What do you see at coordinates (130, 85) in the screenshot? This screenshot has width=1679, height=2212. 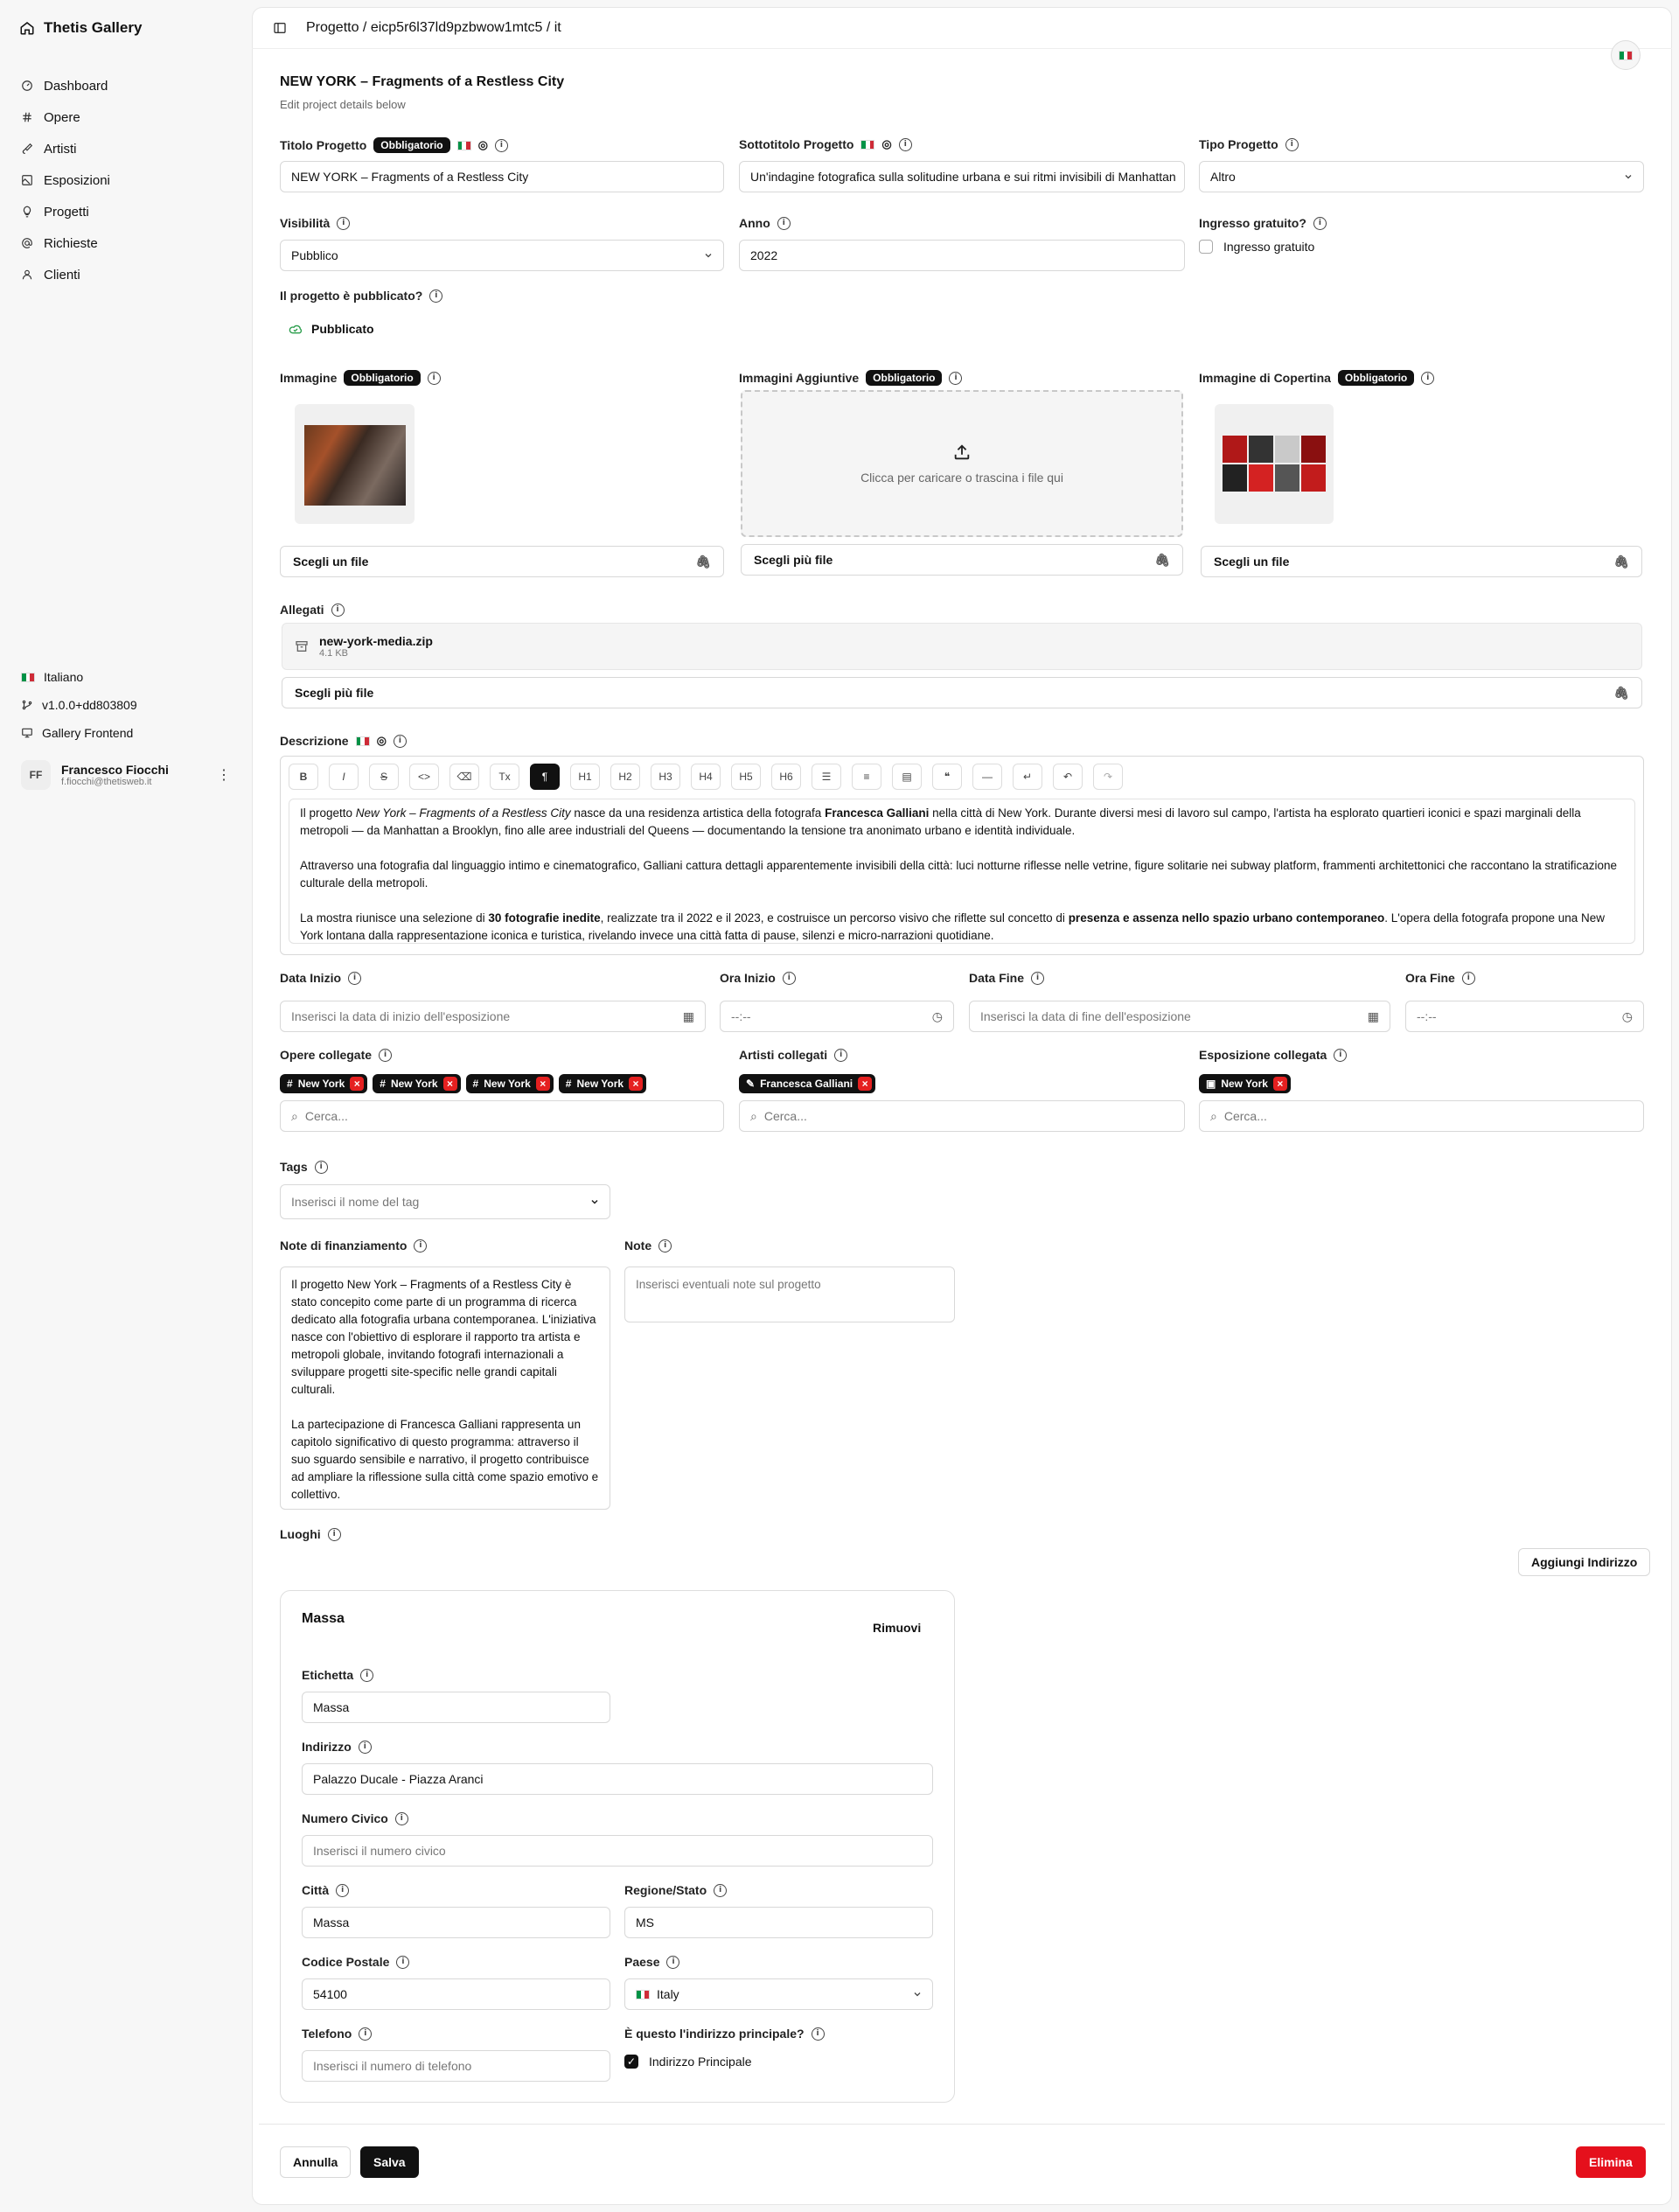 I see `sidebar-item-dashboard: Dashboard` at bounding box center [130, 85].